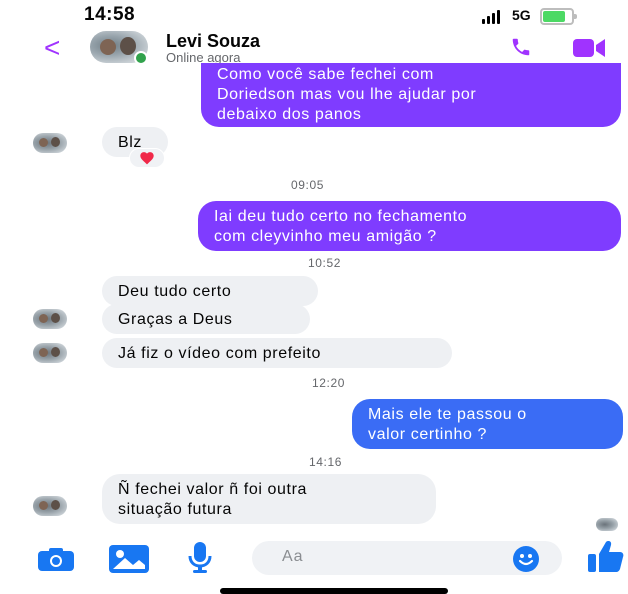  What do you see at coordinates (558, 16) in the screenshot?
I see `battery-icon` at bounding box center [558, 16].